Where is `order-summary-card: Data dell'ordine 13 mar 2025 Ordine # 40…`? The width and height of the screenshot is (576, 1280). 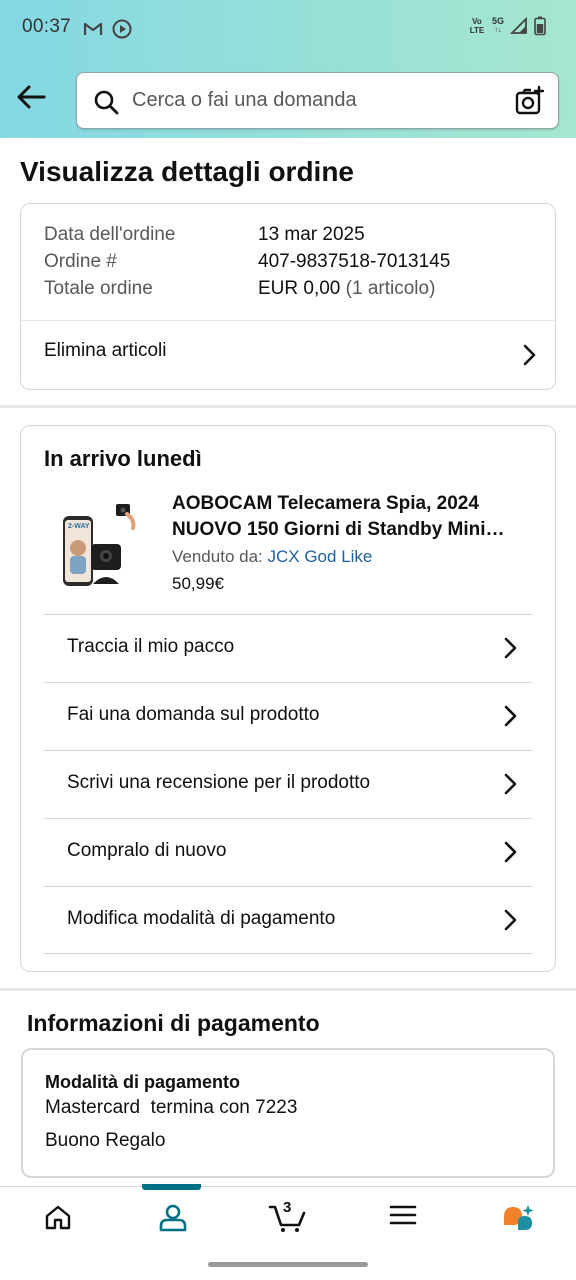 order-summary-card: Data dell'ordine 13 mar 2025 Ordine # 40… is located at coordinates (288, 296).